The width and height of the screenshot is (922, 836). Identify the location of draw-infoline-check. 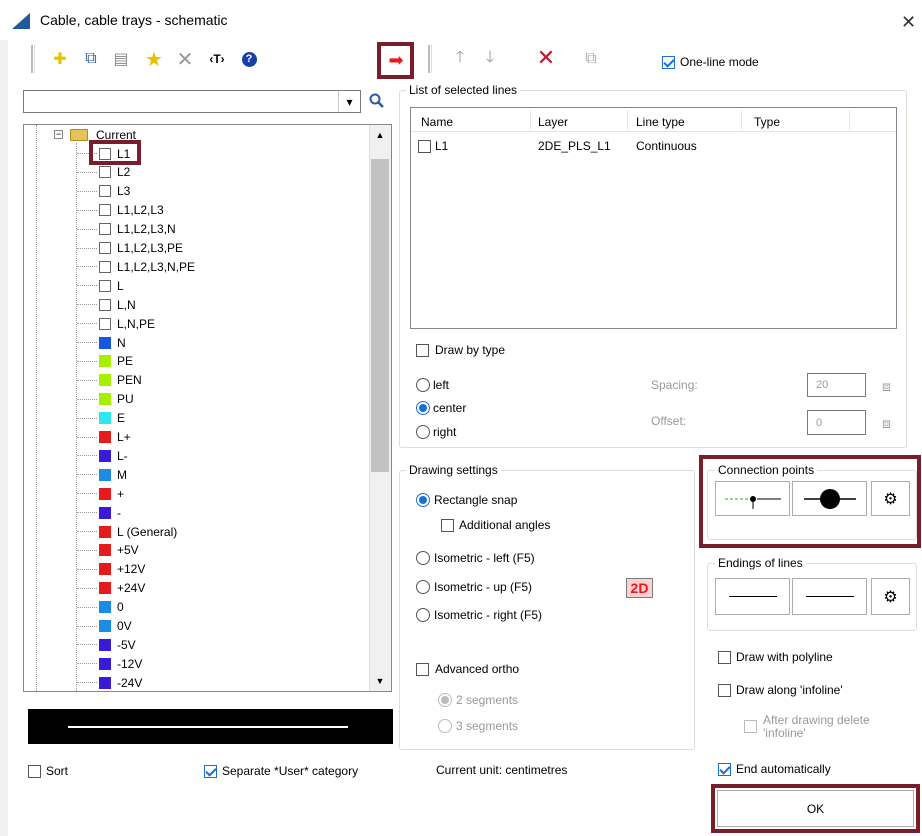
(724, 690).